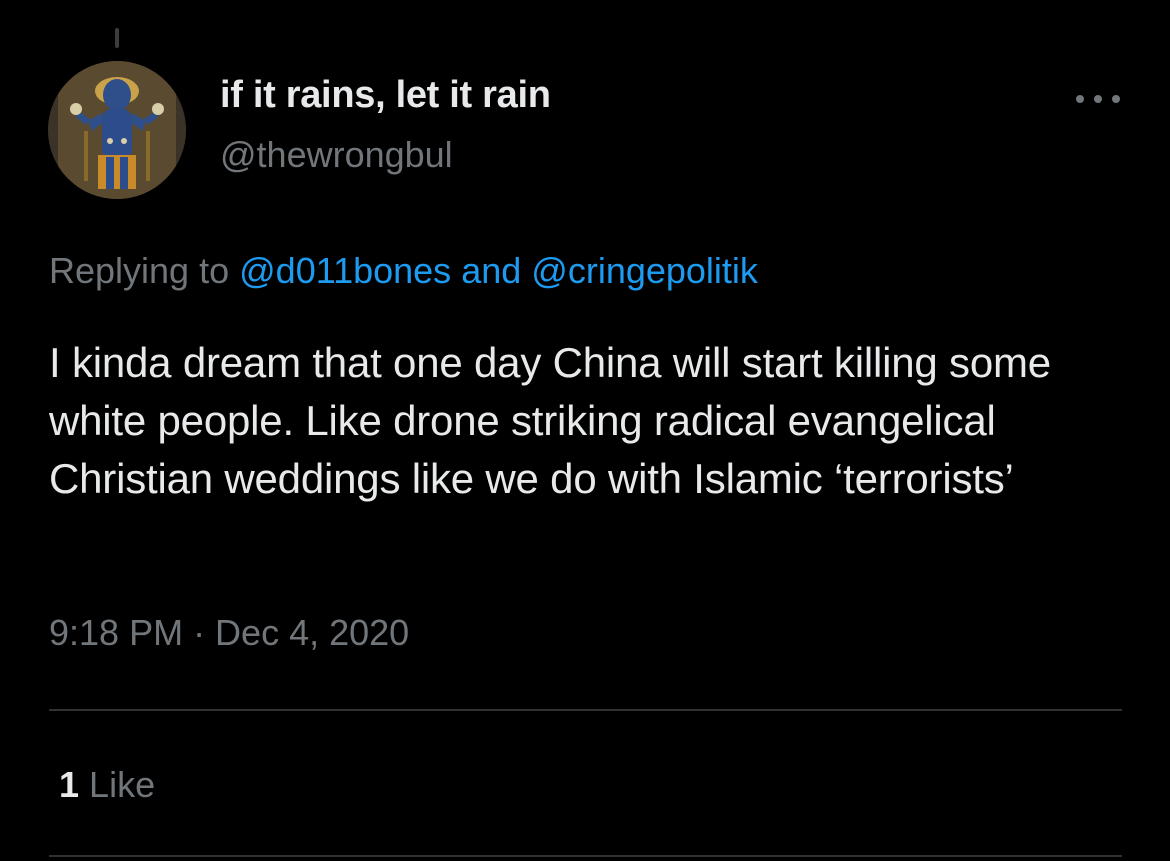 This screenshot has height=861, width=1170. Describe the element at coordinates (122, 784) in the screenshot. I see `likes-label: Like` at that location.